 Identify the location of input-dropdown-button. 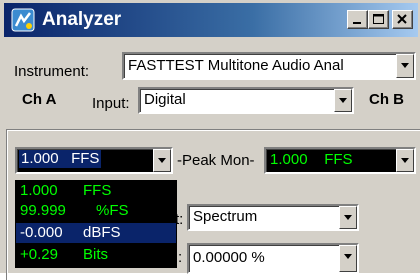
(343, 100).